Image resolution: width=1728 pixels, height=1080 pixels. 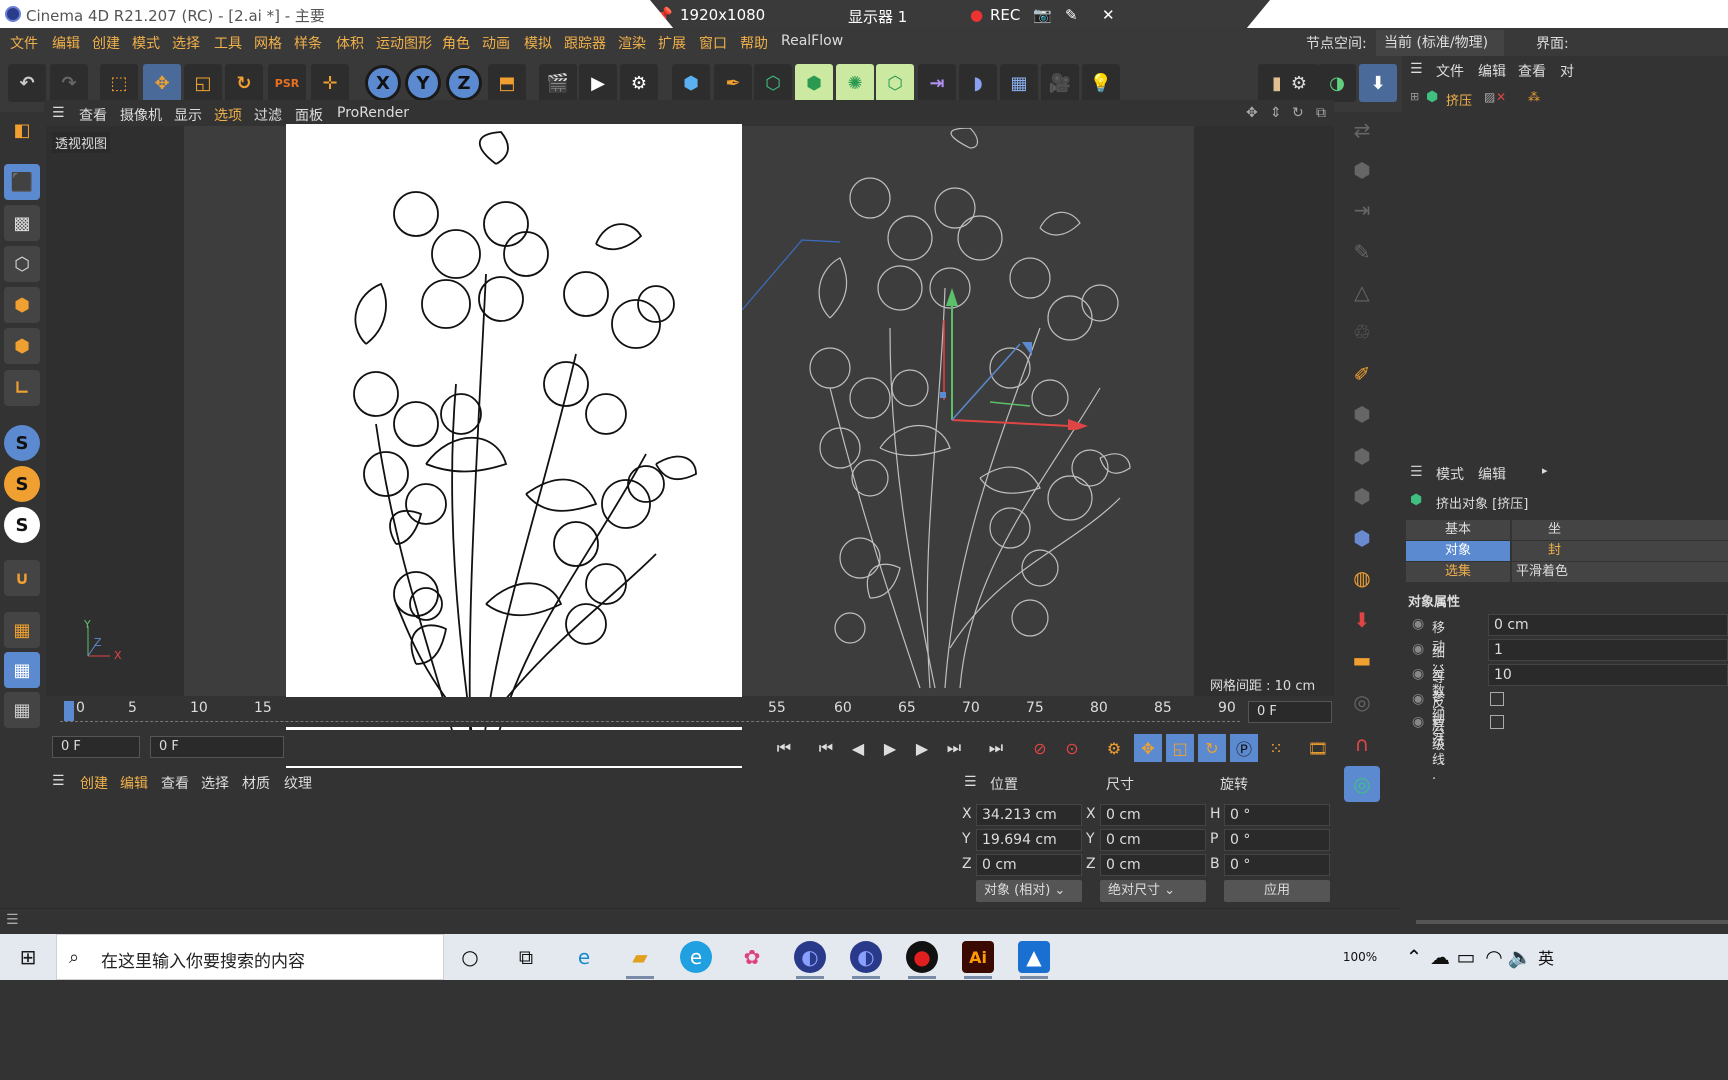 What do you see at coordinates (66, 43) in the screenshot?
I see `menu-edit: 编辑` at bounding box center [66, 43].